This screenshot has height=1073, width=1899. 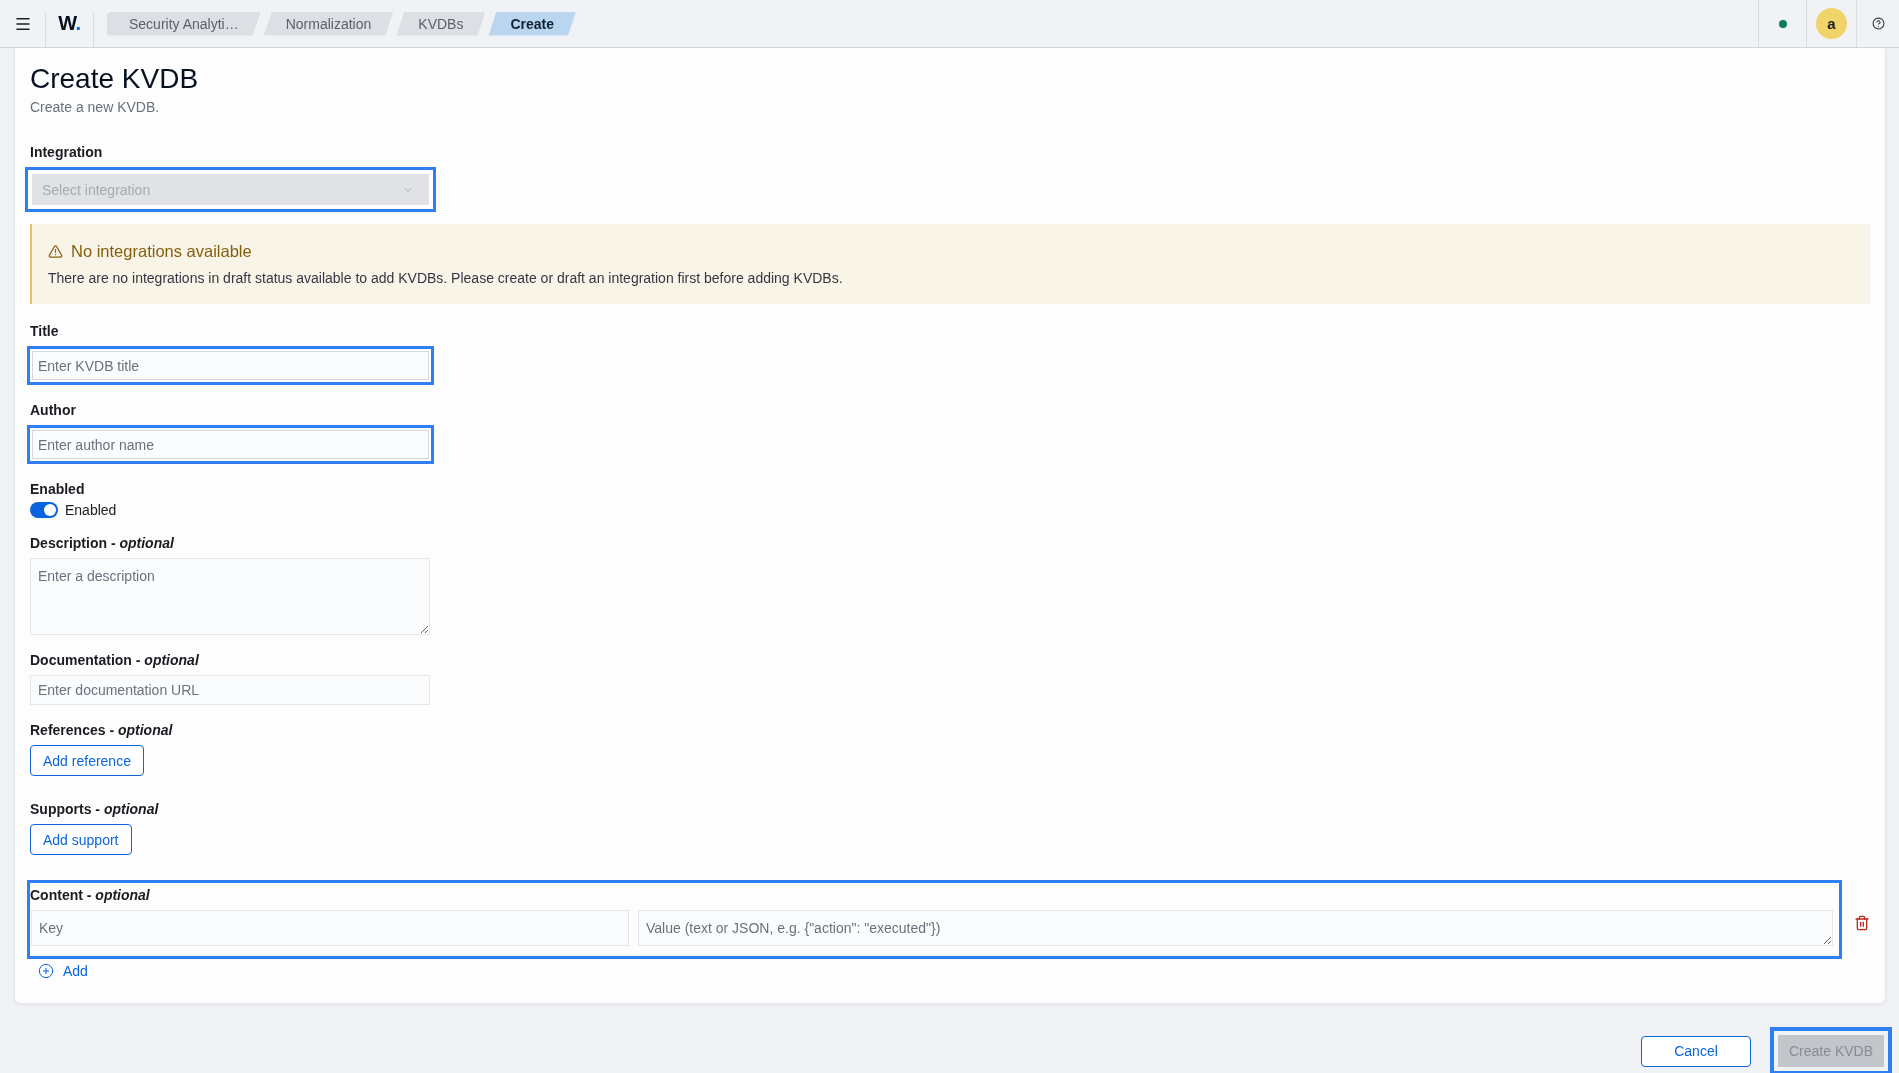 What do you see at coordinates (1831, 23) in the screenshot?
I see `avatar: a` at bounding box center [1831, 23].